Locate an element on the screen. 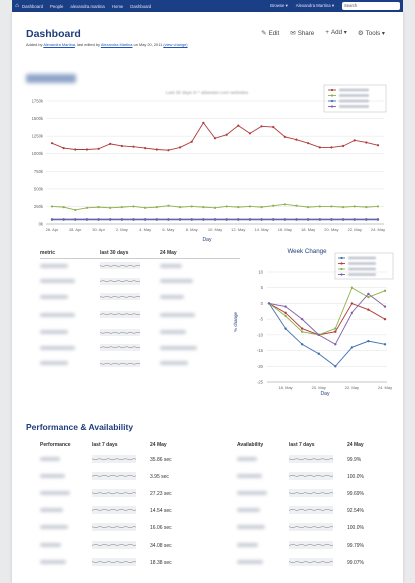 The width and height of the screenshot is (415, 583). main-chart-xtick: 10. May is located at coordinates (215, 229).